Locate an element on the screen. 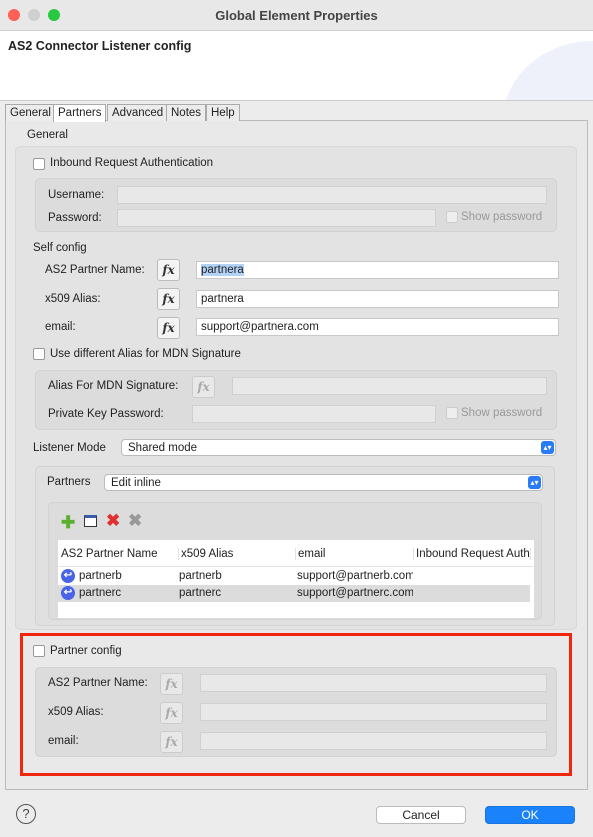 The image size is (593, 837). listener-mode-value: Shared mode is located at coordinates (163, 448).